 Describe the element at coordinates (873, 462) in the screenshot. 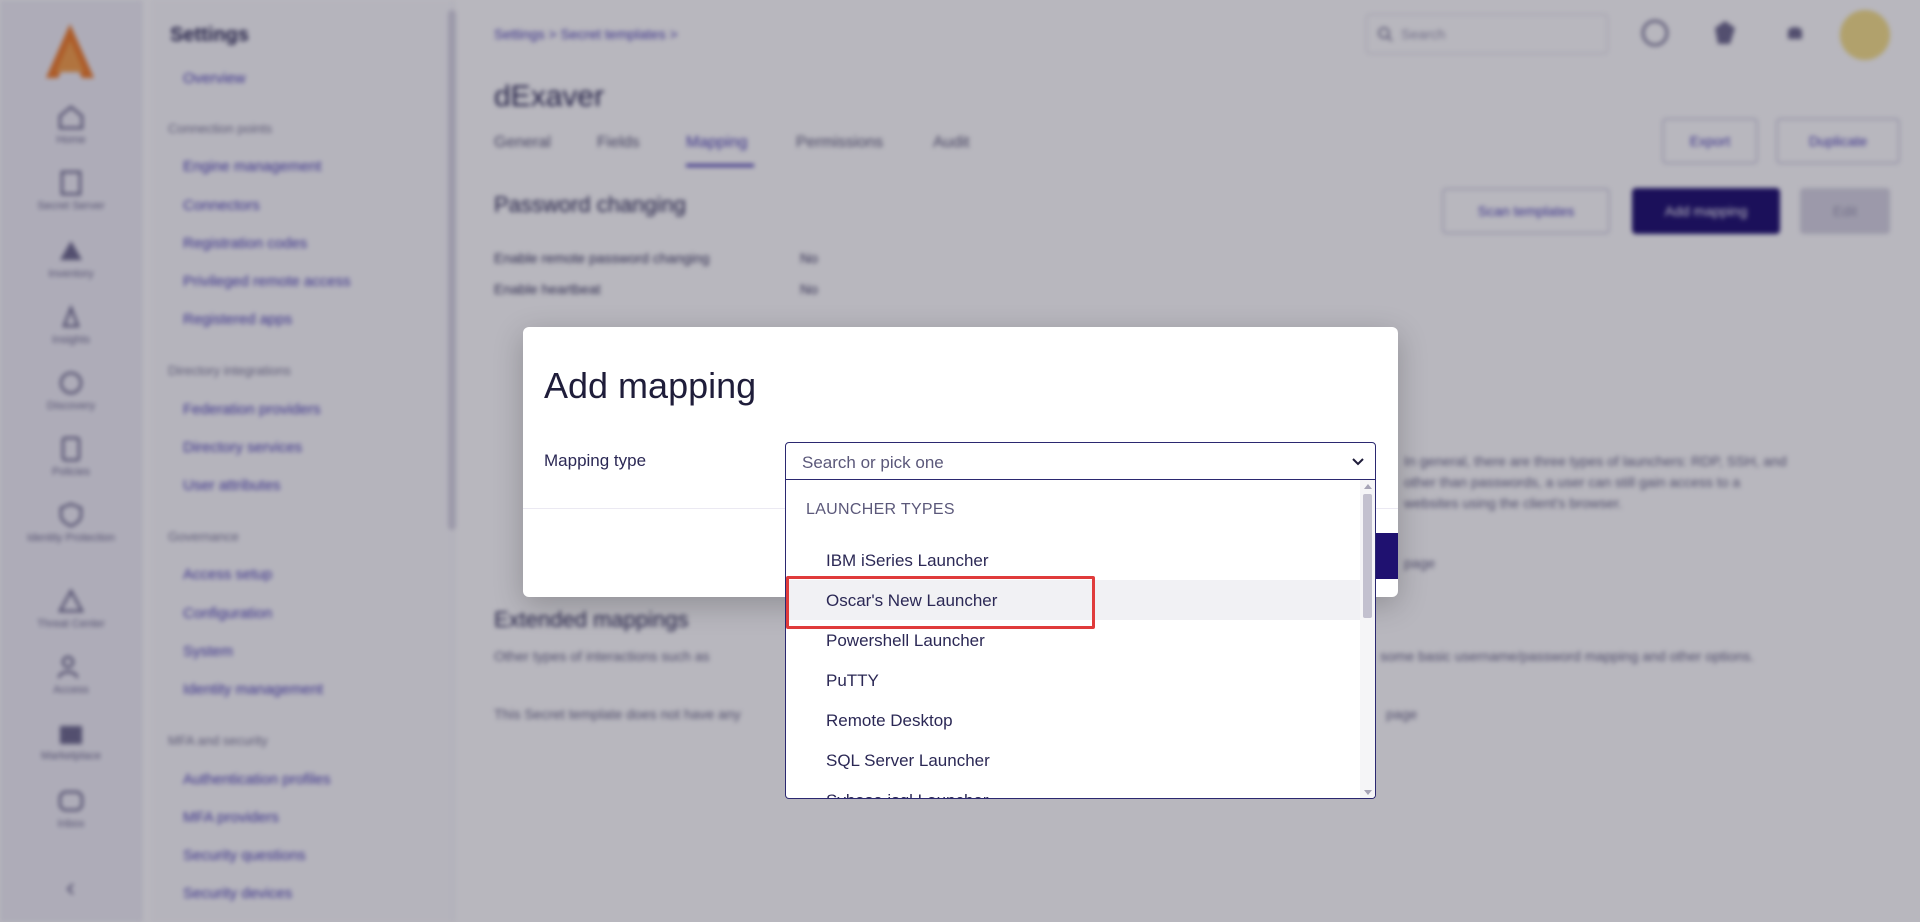

I see `combobox-placeholder: Search or pick one` at that location.